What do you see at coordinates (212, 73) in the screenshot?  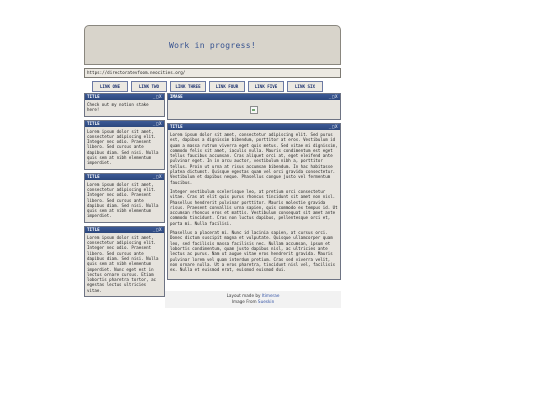 I see `url-bar: https://directoratevfoom.neocities.org/` at bounding box center [212, 73].